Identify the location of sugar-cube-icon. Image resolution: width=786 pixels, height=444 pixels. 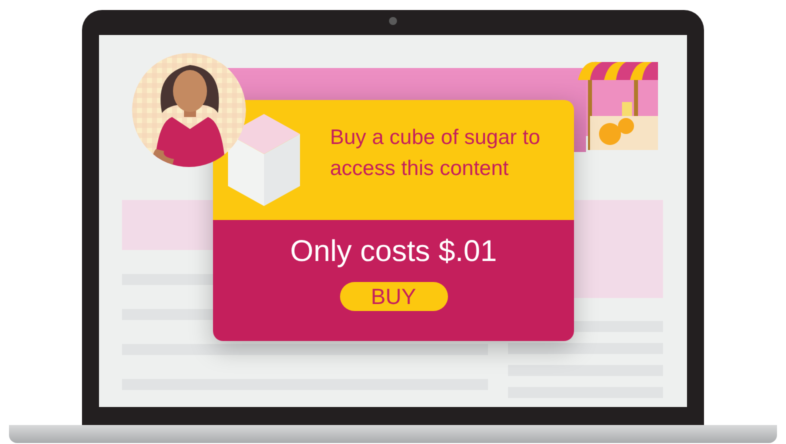
(264, 160).